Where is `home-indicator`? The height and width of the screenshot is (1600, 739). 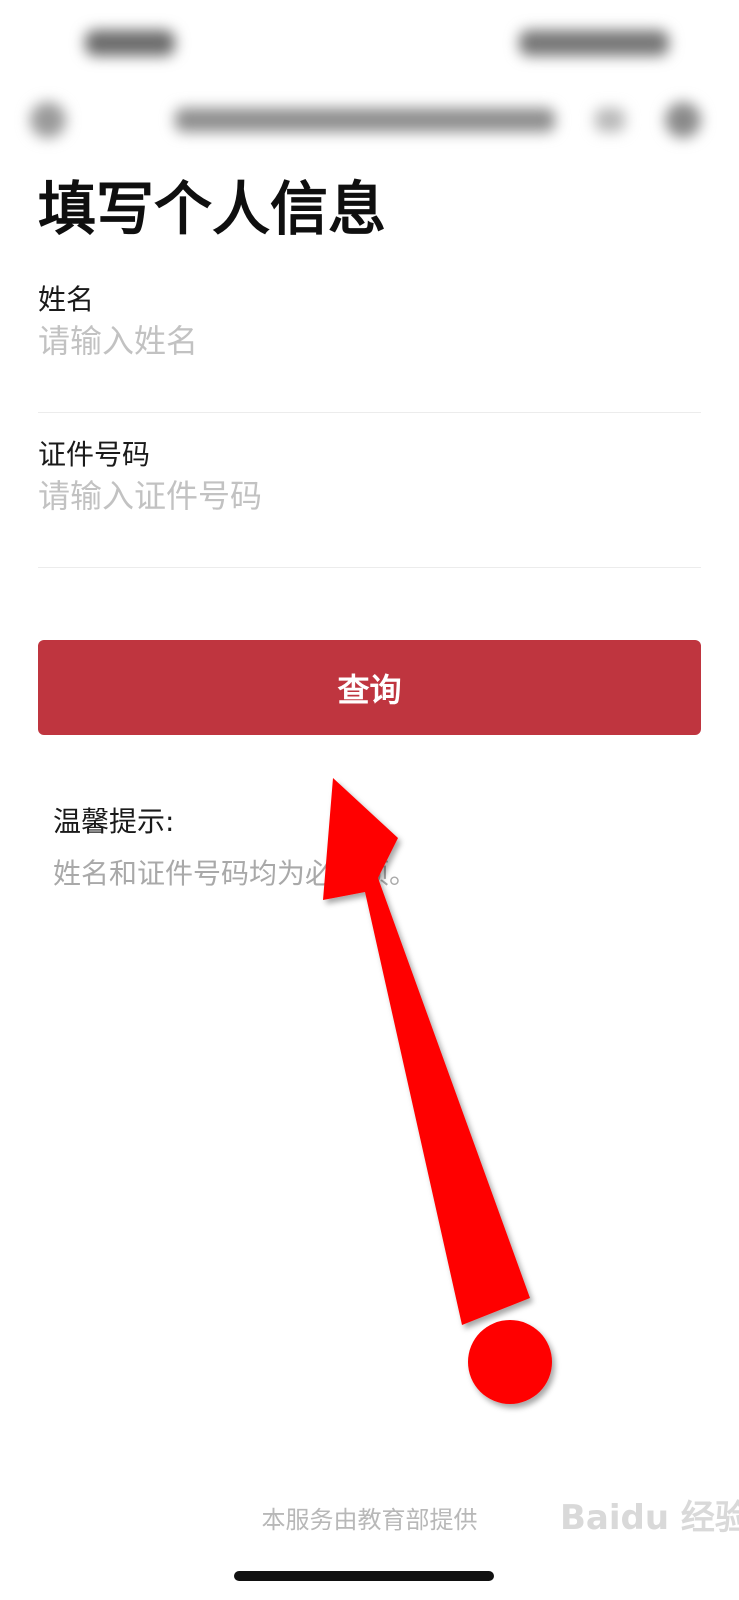 home-indicator is located at coordinates (364, 1576).